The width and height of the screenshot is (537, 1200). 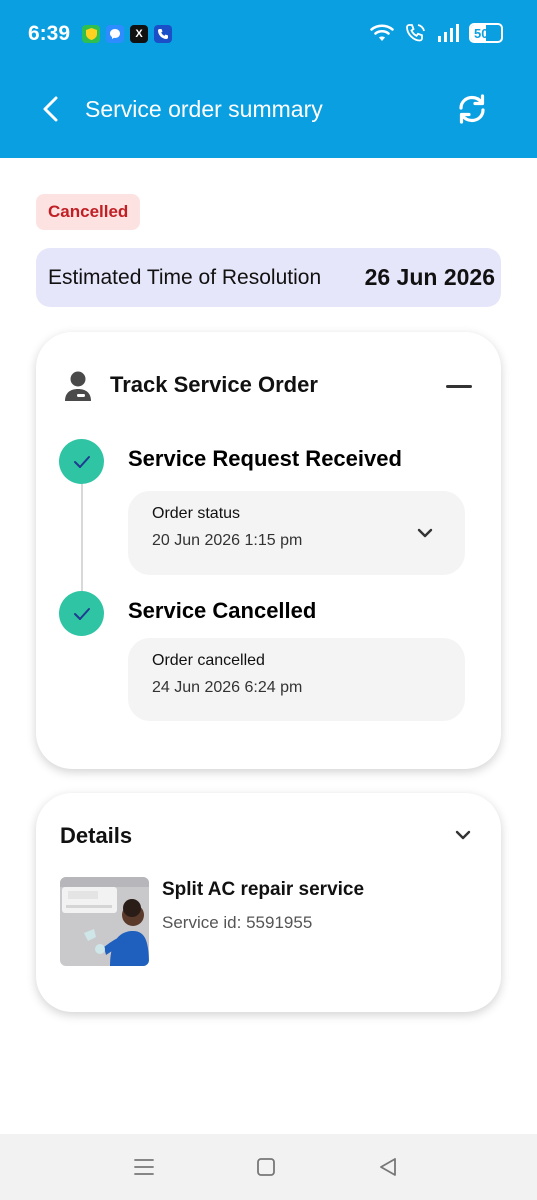 I want to click on step-detail-box: Order status 20 Jun 2026 1:15 pm, so click(x=296, y=533).